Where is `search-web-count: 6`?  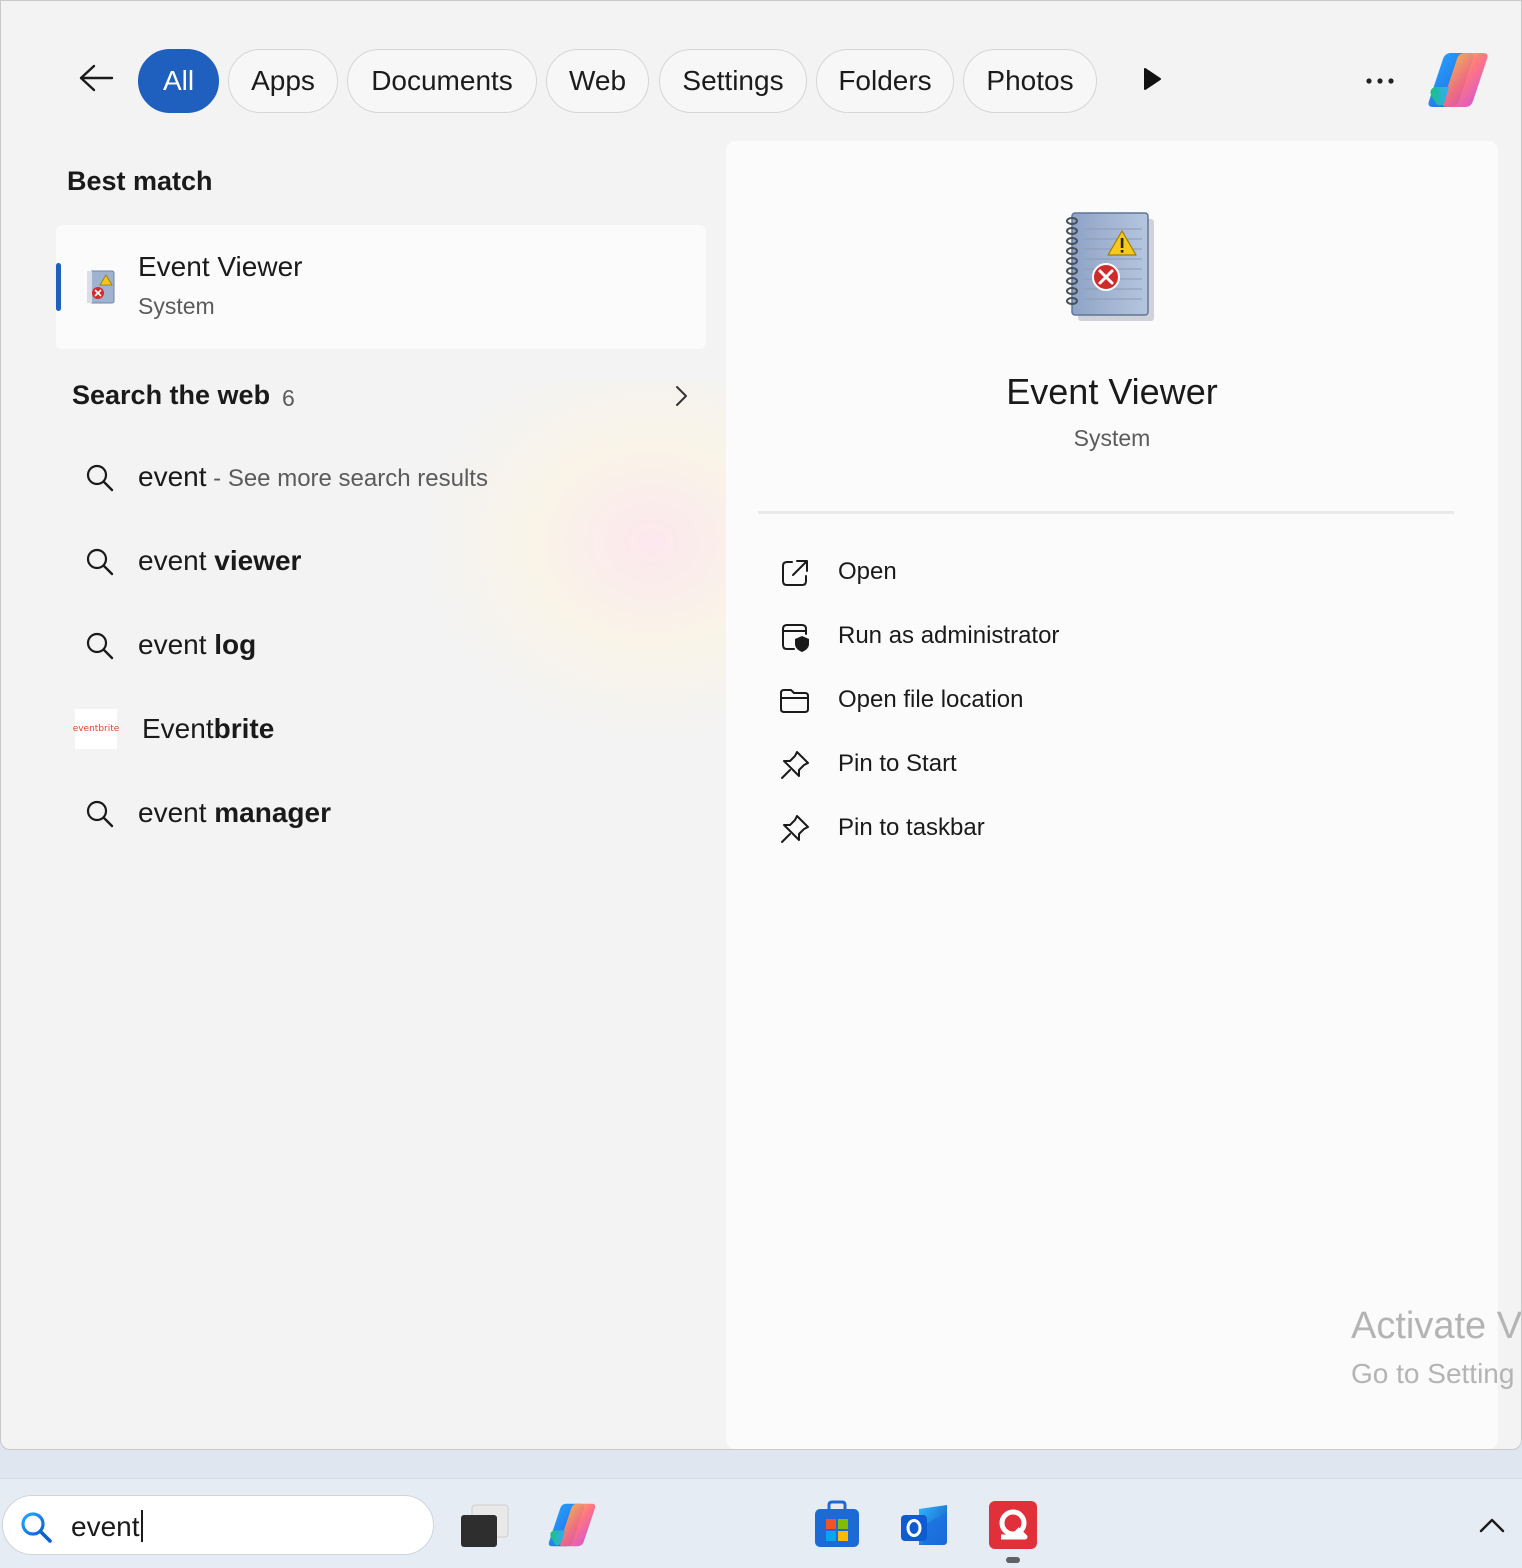
search-web-count: 6 is located at coordinates (288, 398).